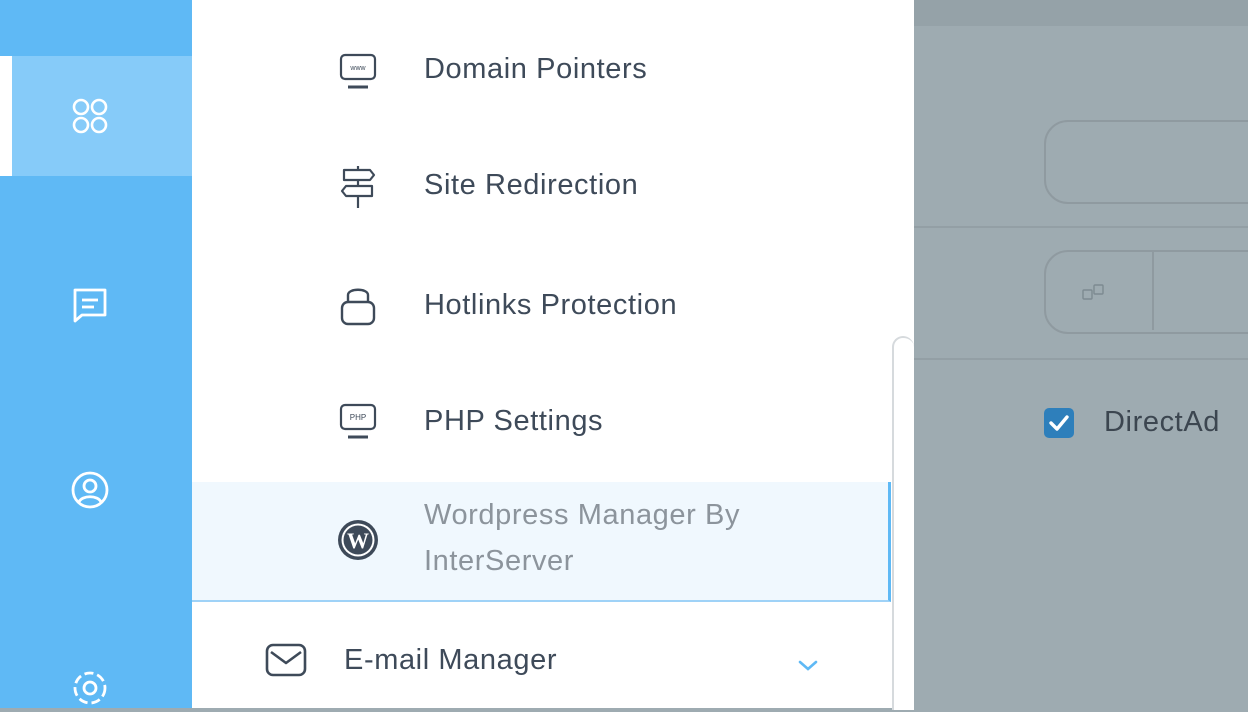 This screenshot has height=712, width=1248. I want to click on menu-item-php-settings: PHP PHP Settings, so click(540, 424).